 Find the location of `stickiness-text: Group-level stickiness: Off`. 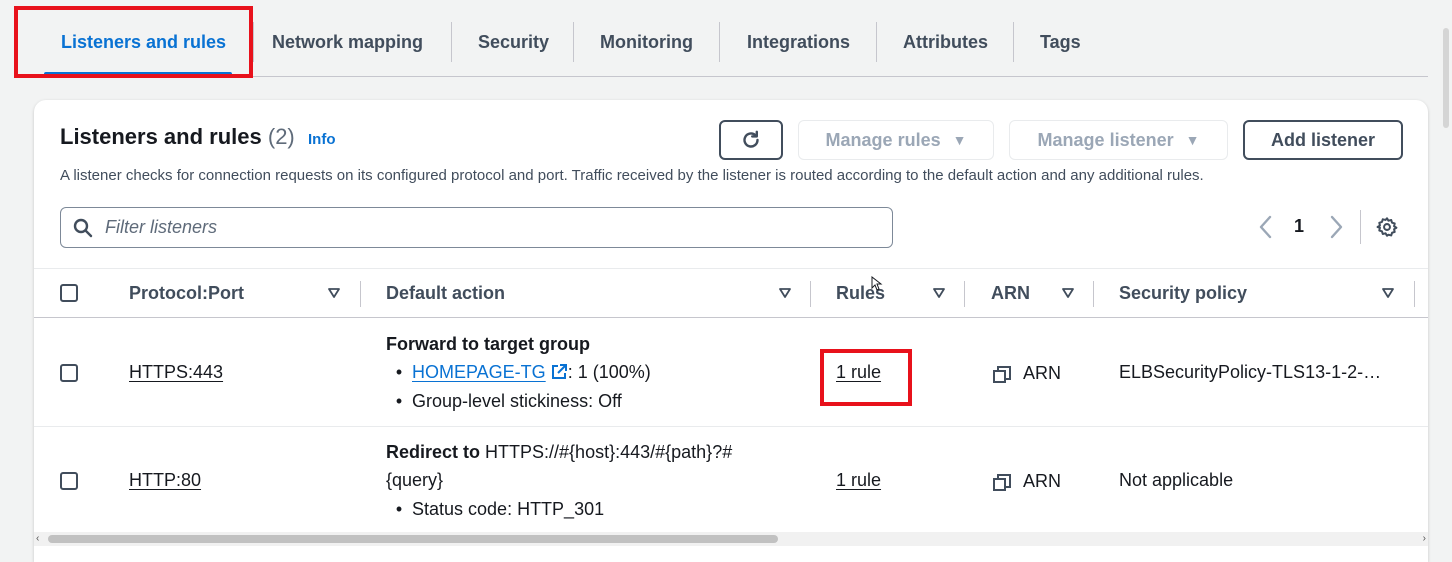

stickiness-text: Group-level stickiness: Off is located at coordinates (517, 401).